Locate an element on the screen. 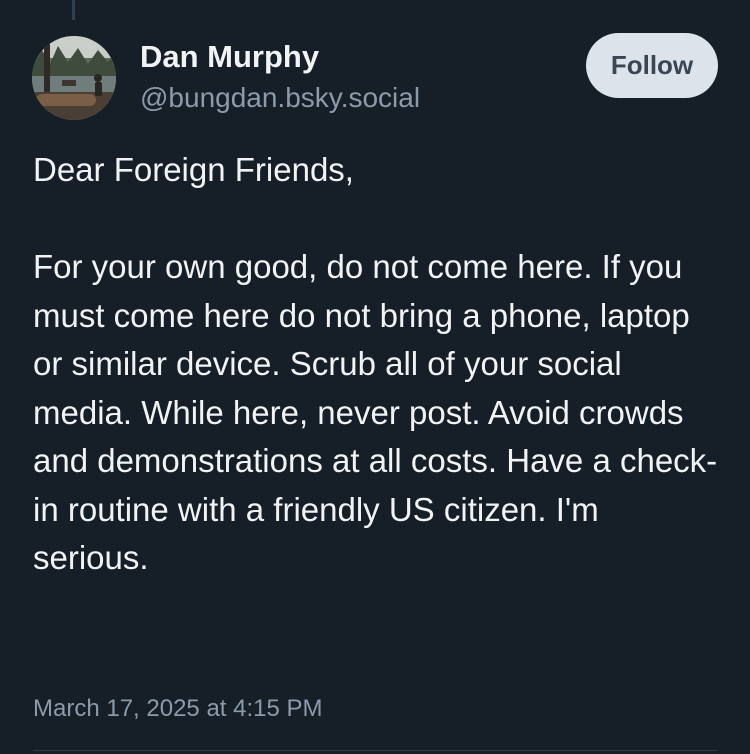  avatar-photo is located at coordinates (74, 78).